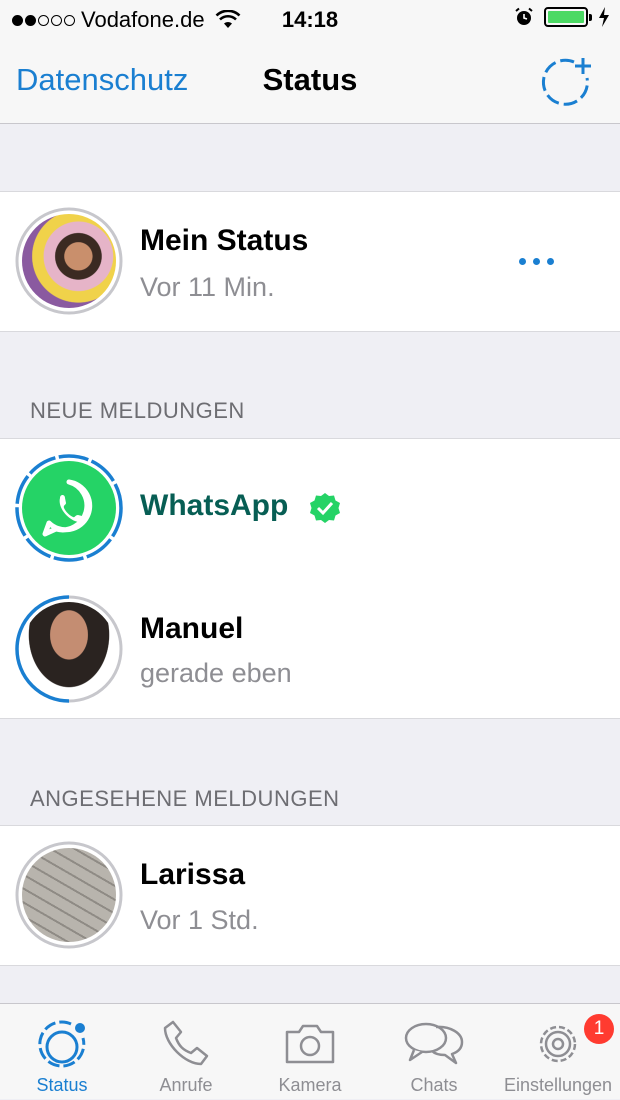  What do you see at coordinates (325, 508) in the screenshot?
I see `verified-badge-icon` at bounding box center [325, 508].